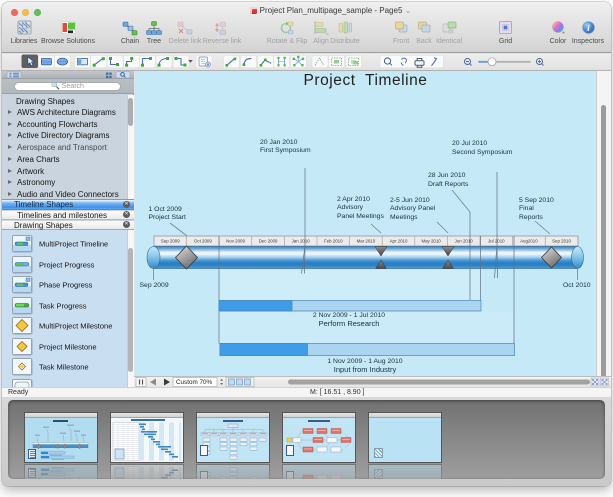  I want to click on svg-text: Apr 2010, so click(399, 241).